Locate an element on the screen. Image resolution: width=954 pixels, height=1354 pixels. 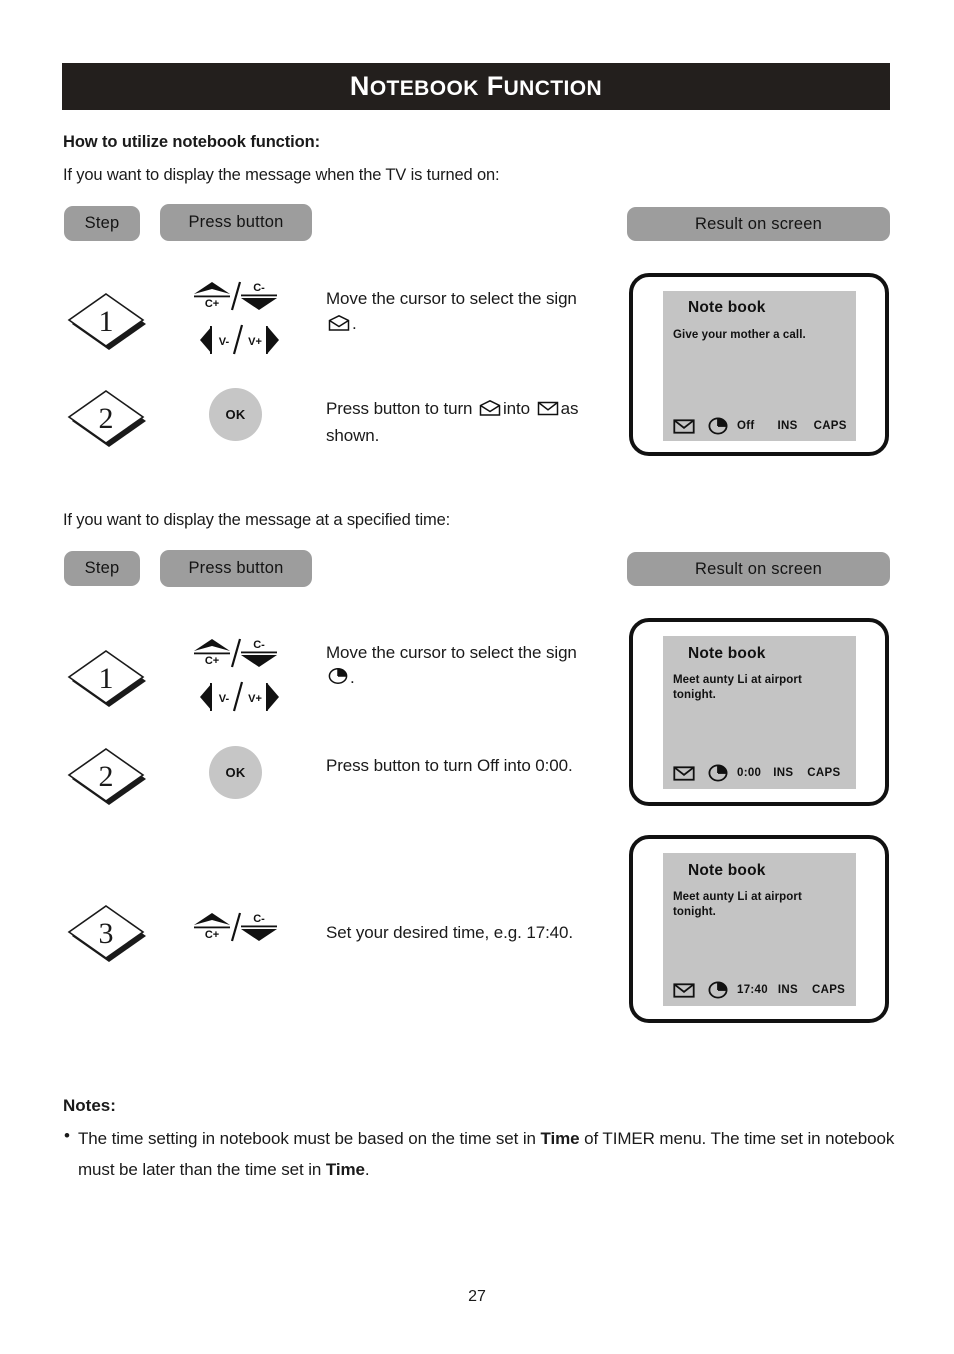
notebook-message: Give your mother a call. is located at coordinates (739, 335).